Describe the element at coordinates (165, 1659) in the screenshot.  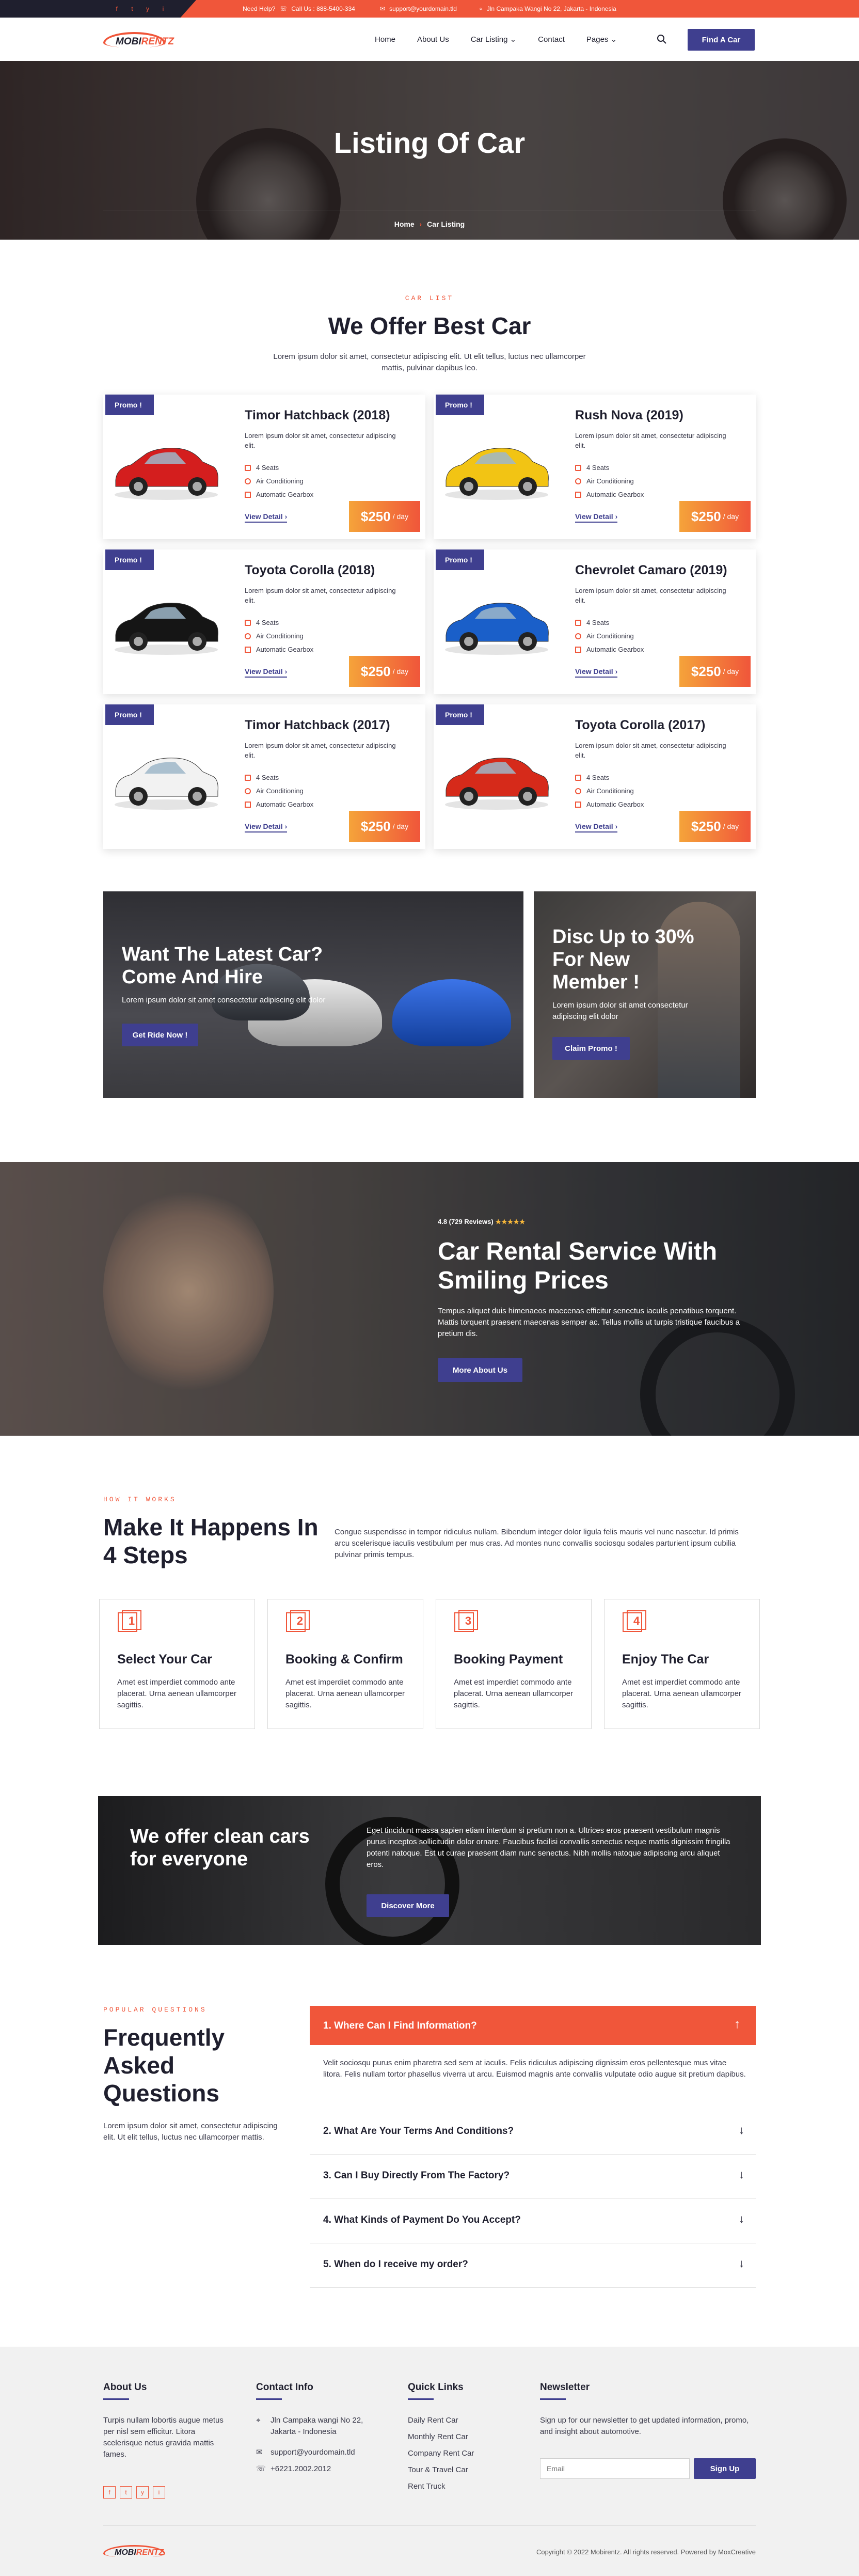
I see `step-title: Select Your Car` at that location.